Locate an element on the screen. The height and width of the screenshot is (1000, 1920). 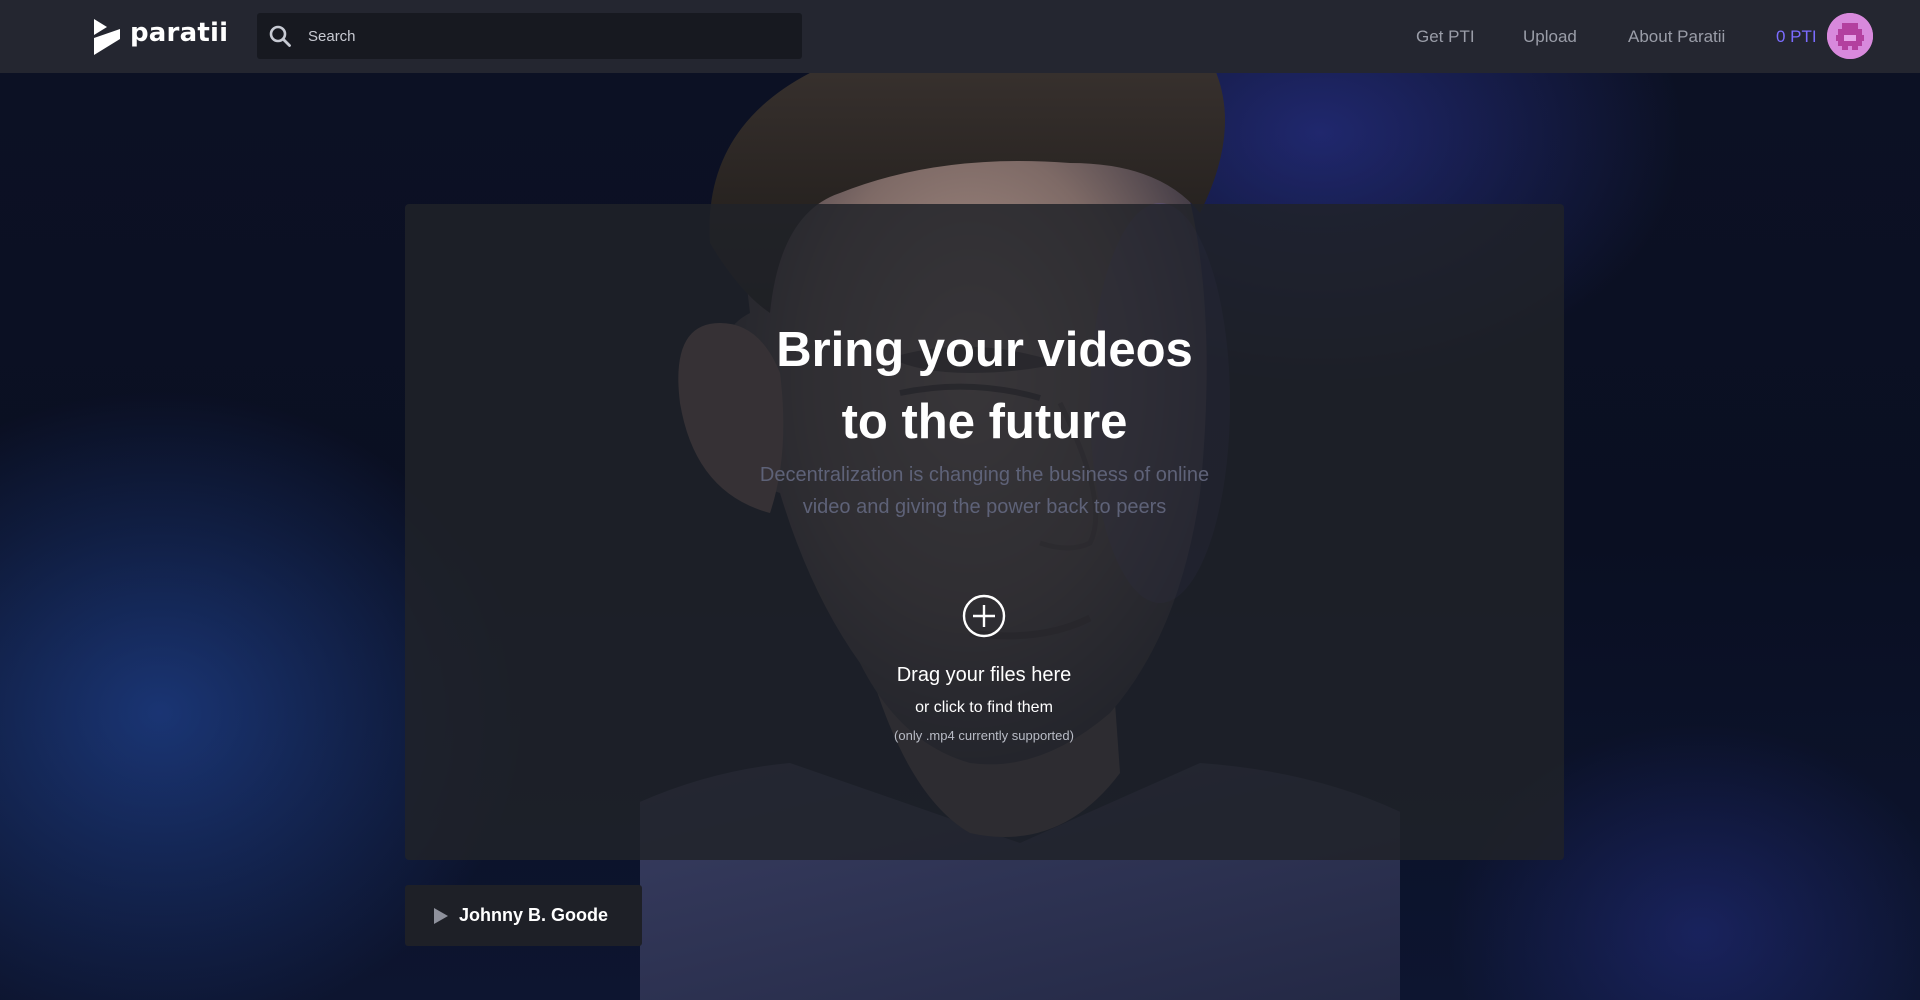
headline-line-1: Bring your videos is located at coordinates (984, 350).